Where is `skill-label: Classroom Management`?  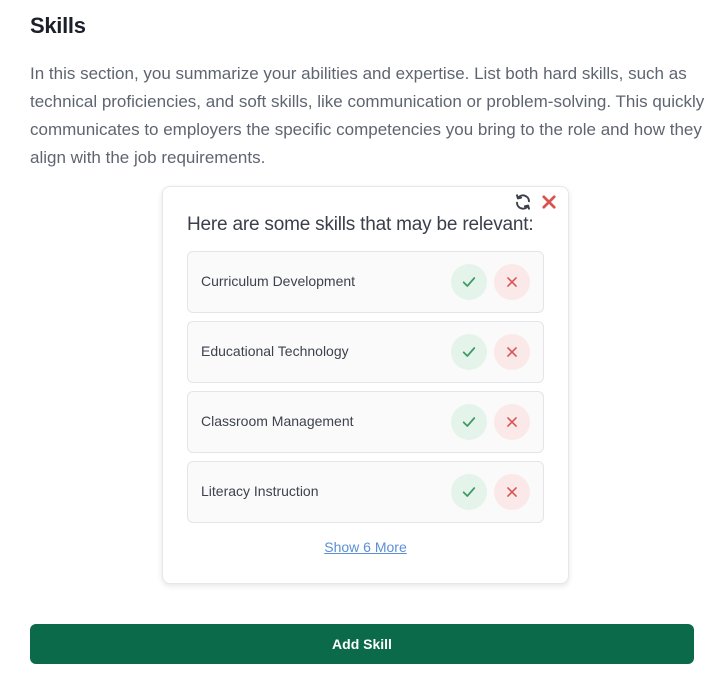
skill-label: Classroom Management is located at coordinates (277, 421).